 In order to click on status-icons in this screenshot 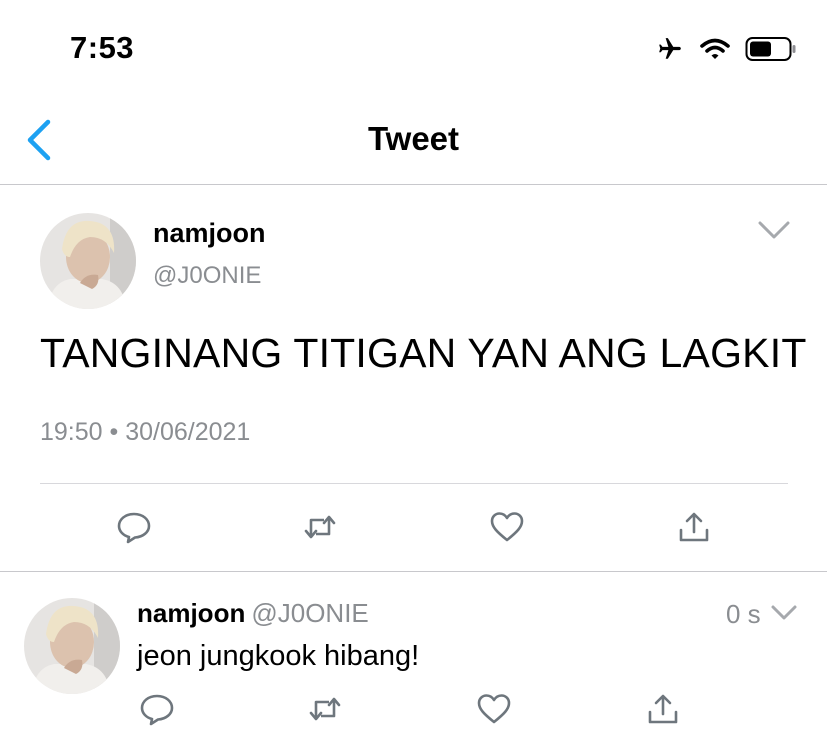, I will do `click(726, 49)`.